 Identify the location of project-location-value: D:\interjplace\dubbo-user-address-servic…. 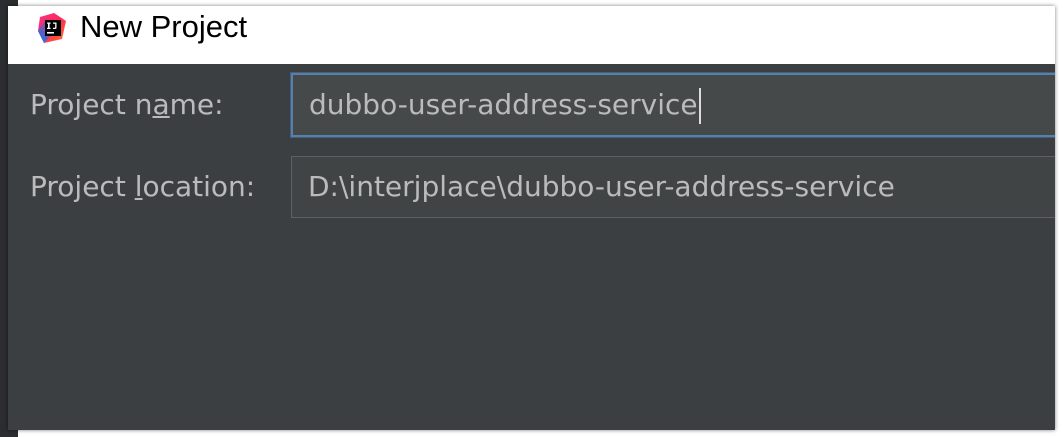
(601, 186).